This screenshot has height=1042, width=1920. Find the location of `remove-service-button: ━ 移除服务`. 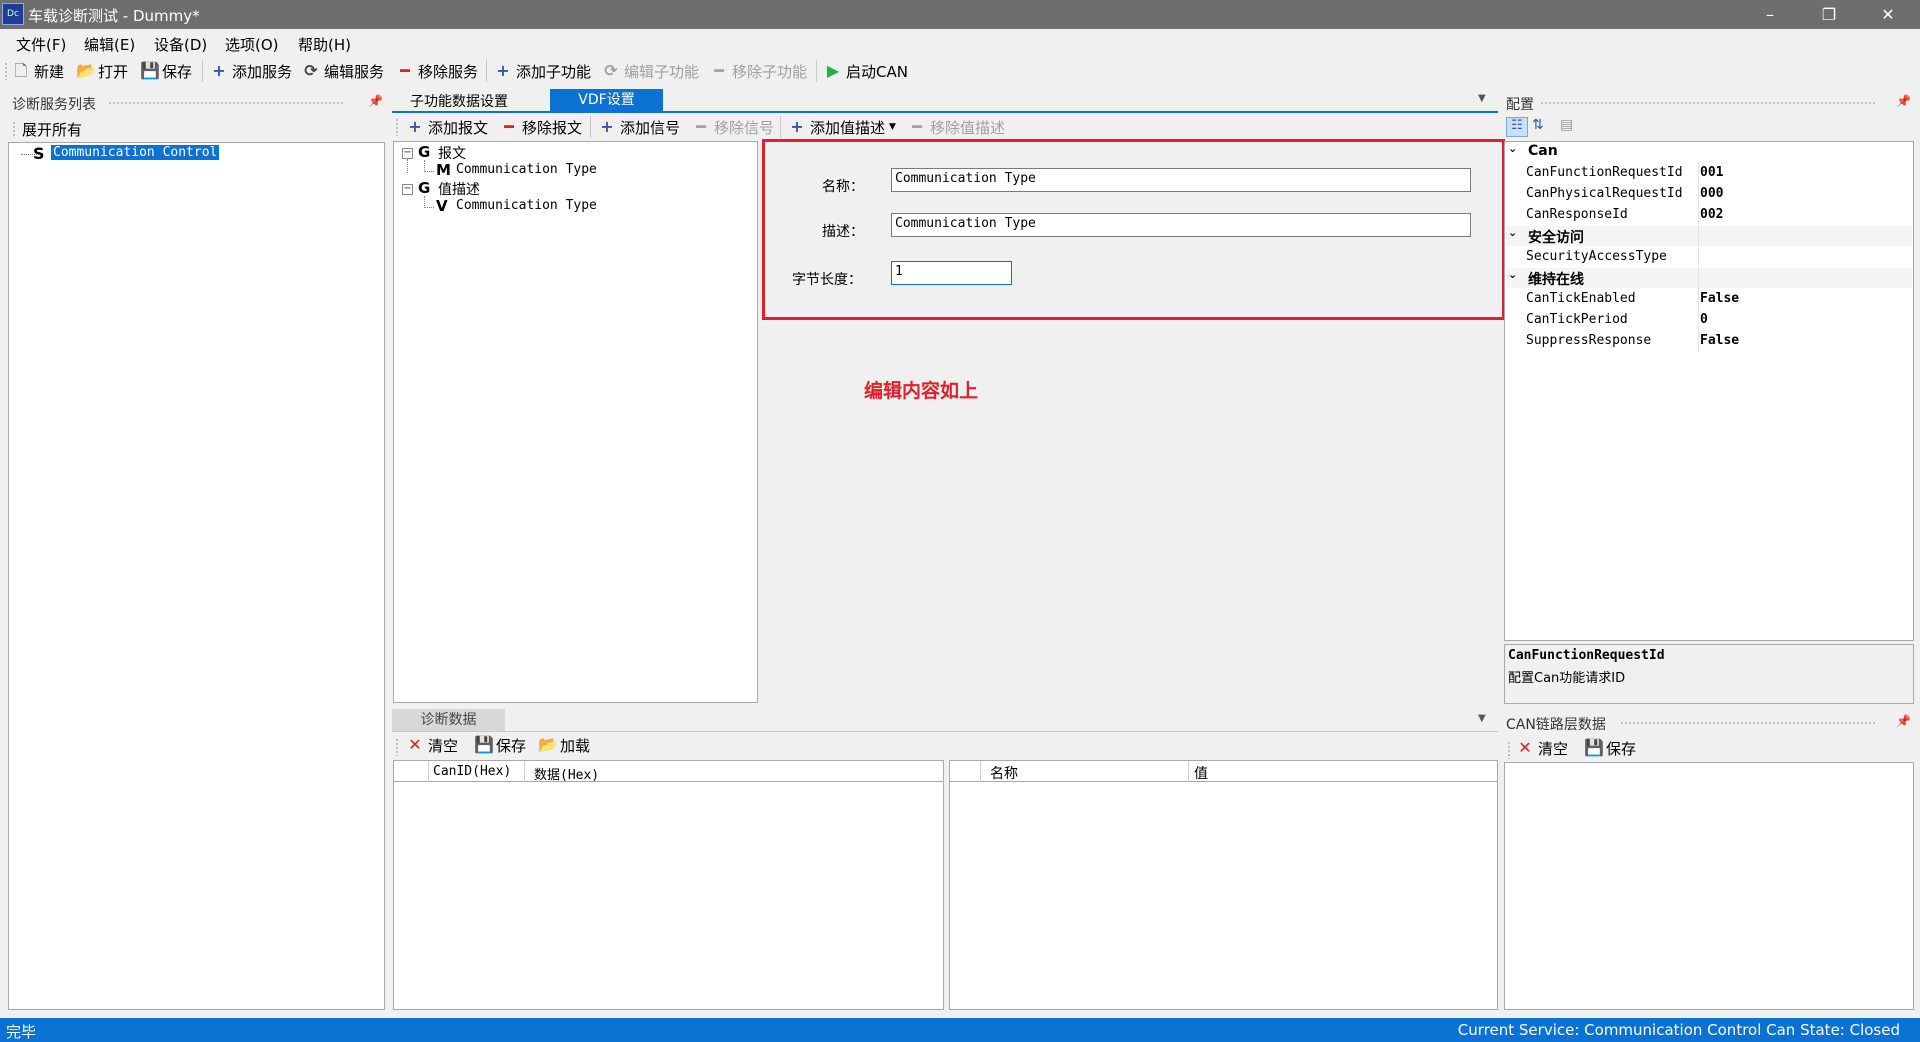

remove-service-button: ━ 移除服务 is located at coordinates (437, 71).